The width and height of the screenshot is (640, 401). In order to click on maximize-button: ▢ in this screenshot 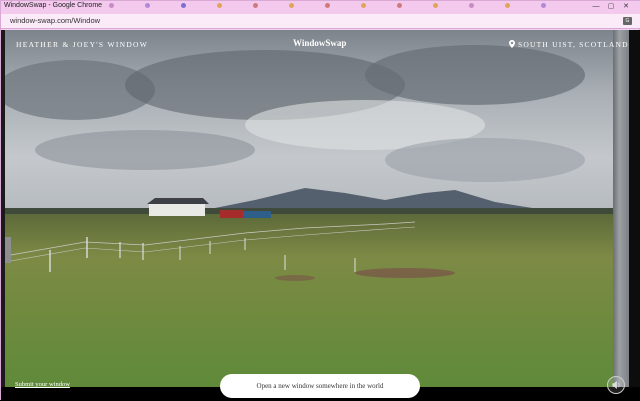, I will do `click(611, 6)`.